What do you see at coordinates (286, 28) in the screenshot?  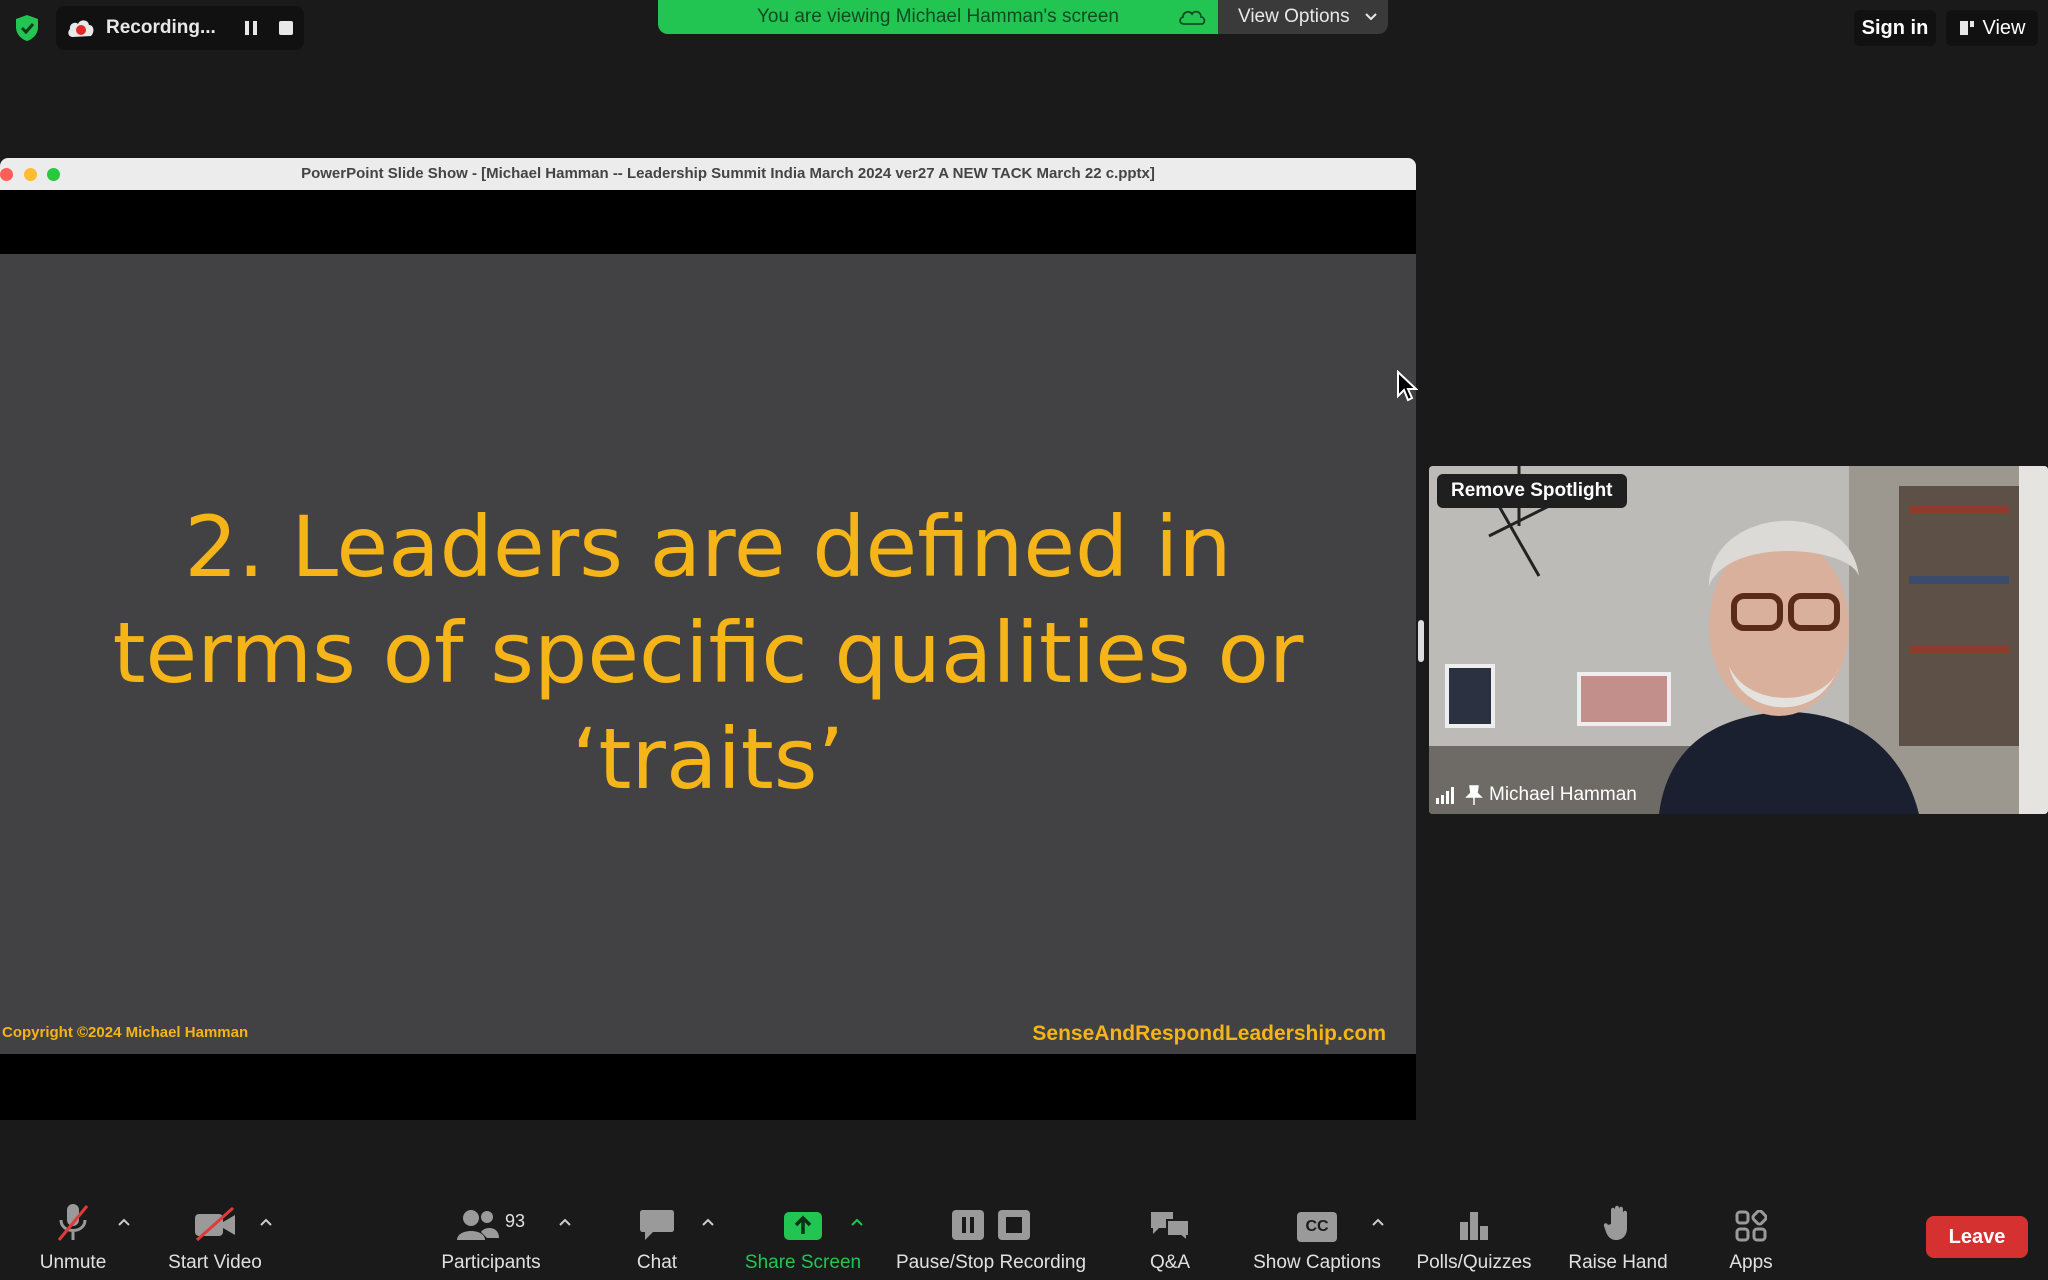 I see `stop-recording-icon` at bounding box center [286, 28].